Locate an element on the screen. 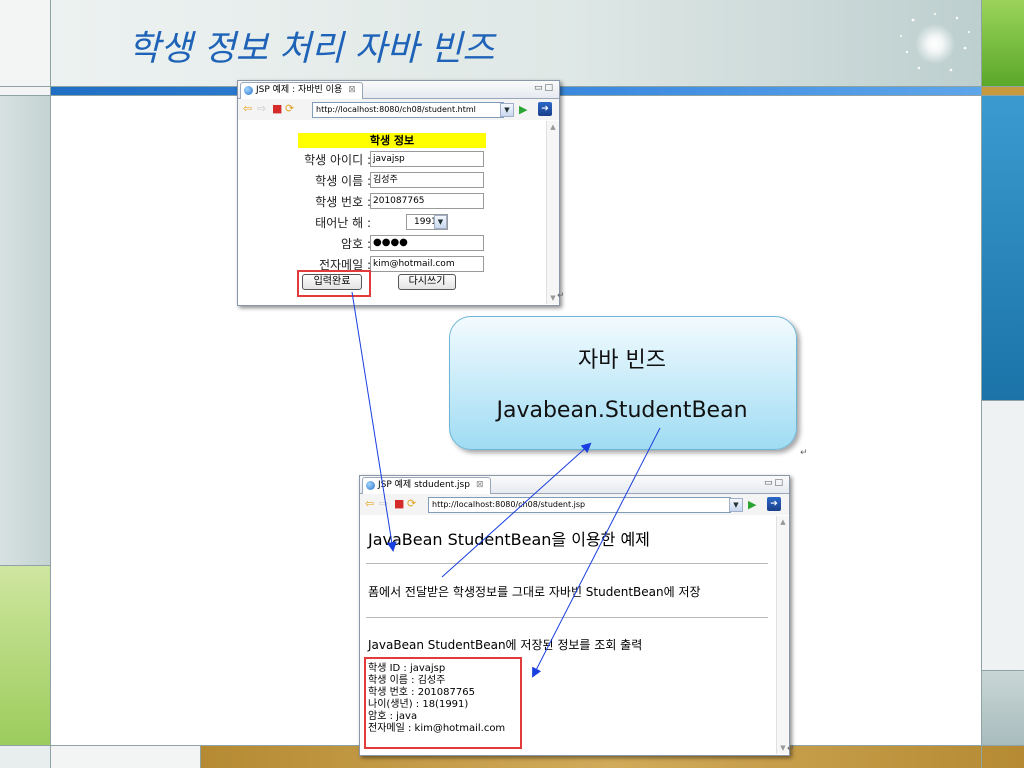 The image size is (1024, 768). student-number-input: 201087765 is located at coordinates (427, 201).